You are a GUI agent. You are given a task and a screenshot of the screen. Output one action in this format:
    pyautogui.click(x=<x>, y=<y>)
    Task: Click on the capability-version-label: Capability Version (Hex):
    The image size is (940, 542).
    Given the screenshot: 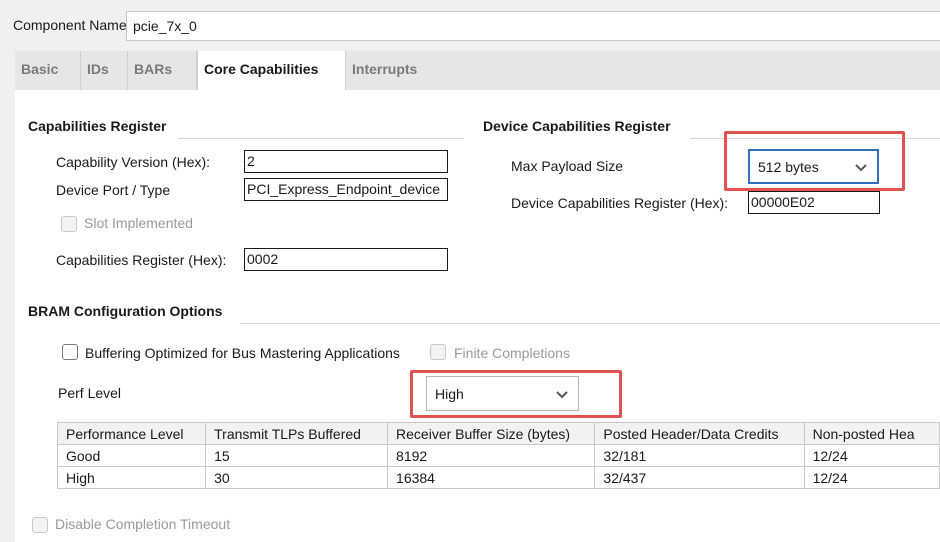 What is the action you would take?
    pyautogui.click(x=133, y=162)
    